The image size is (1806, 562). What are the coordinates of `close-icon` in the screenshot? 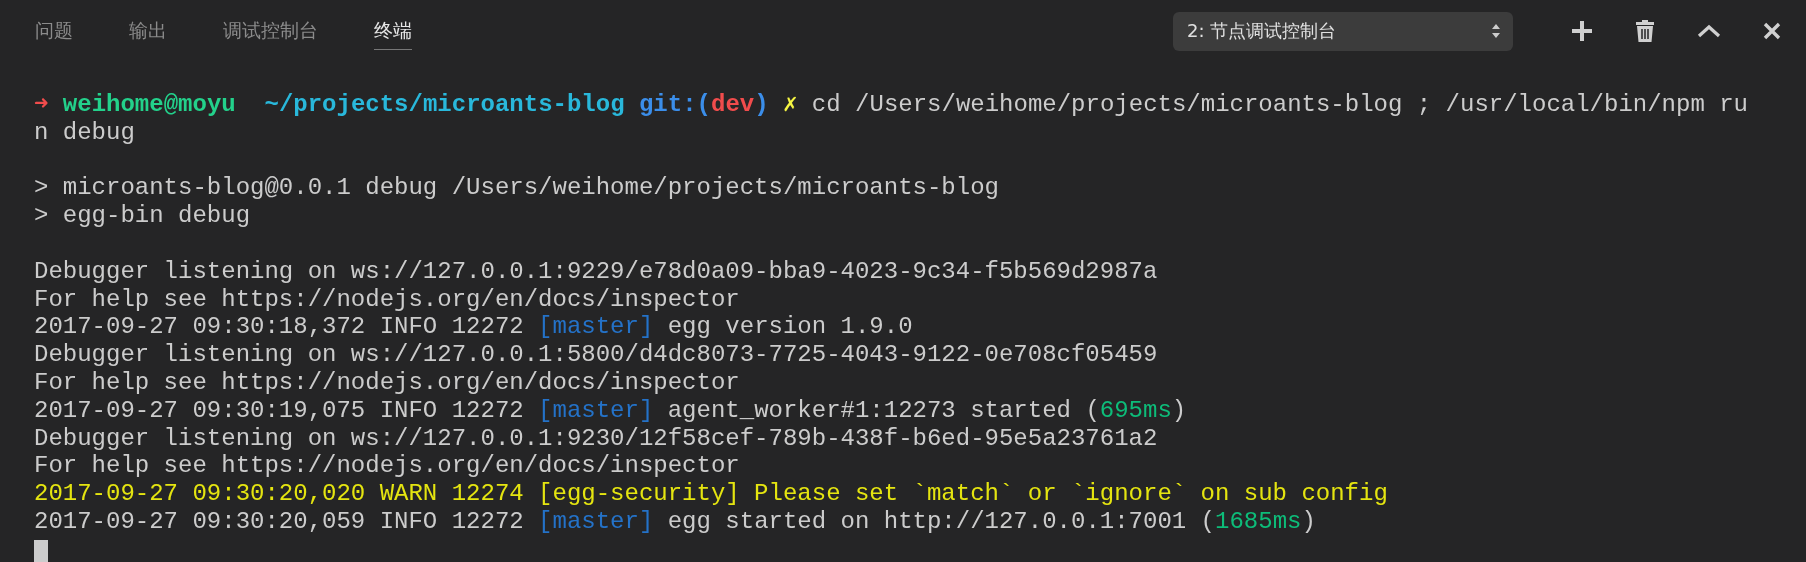 It's located at (1772, 31).